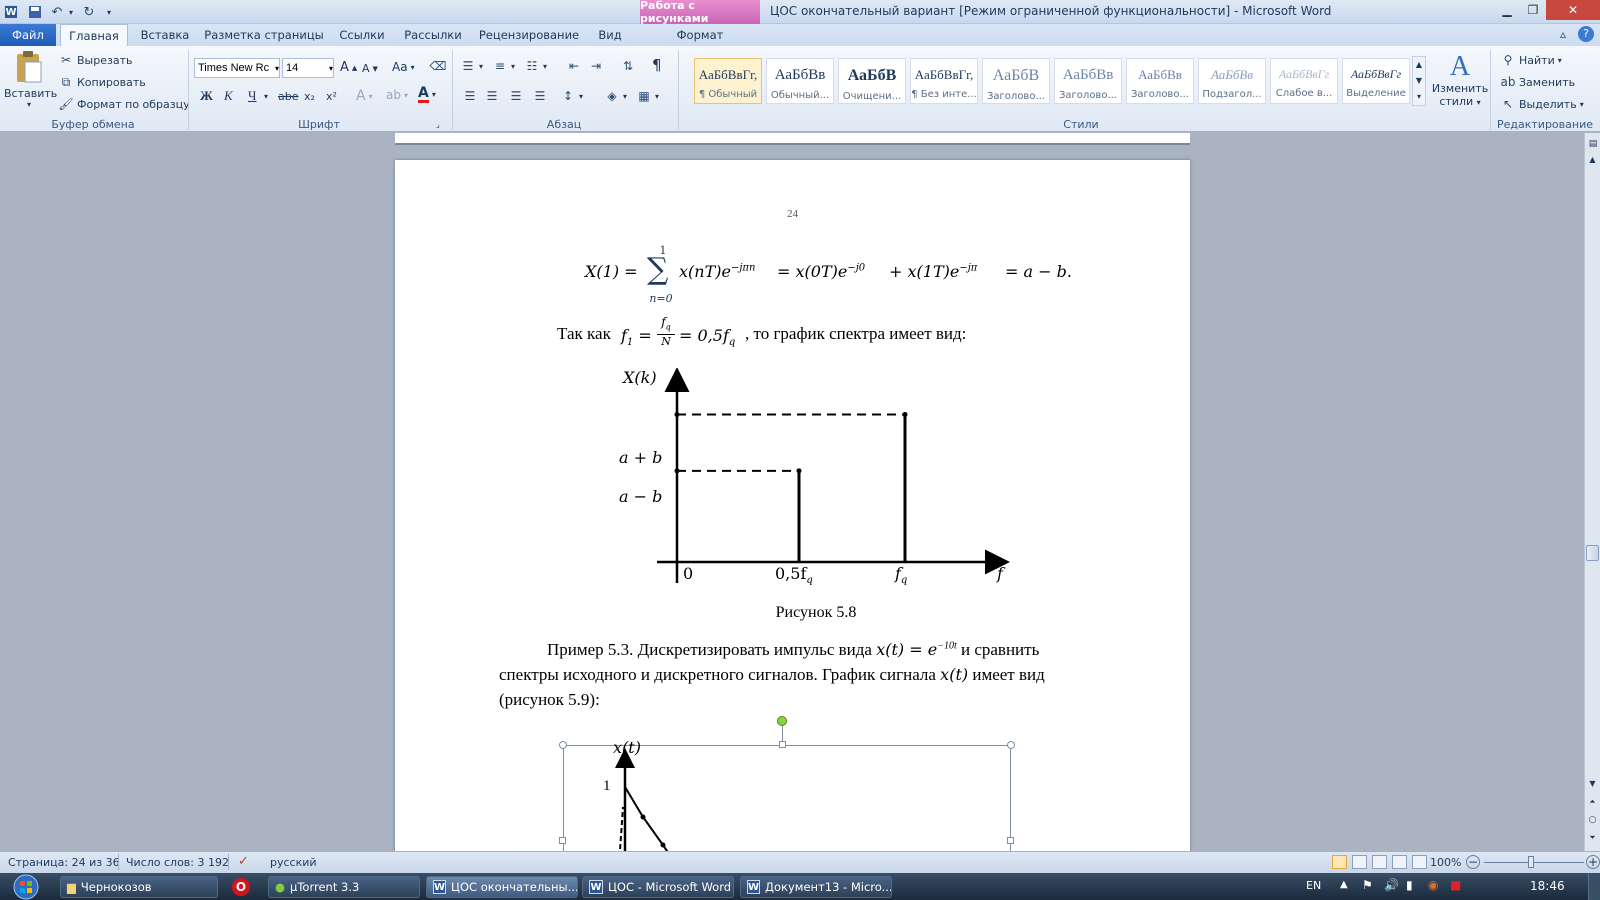 The height and width of the screenshot is (900, 1600). I want to click on vertical-scrollbar: ▤ ▲ ▼ ⏶ ○ ⏷, so click(1592, 492).